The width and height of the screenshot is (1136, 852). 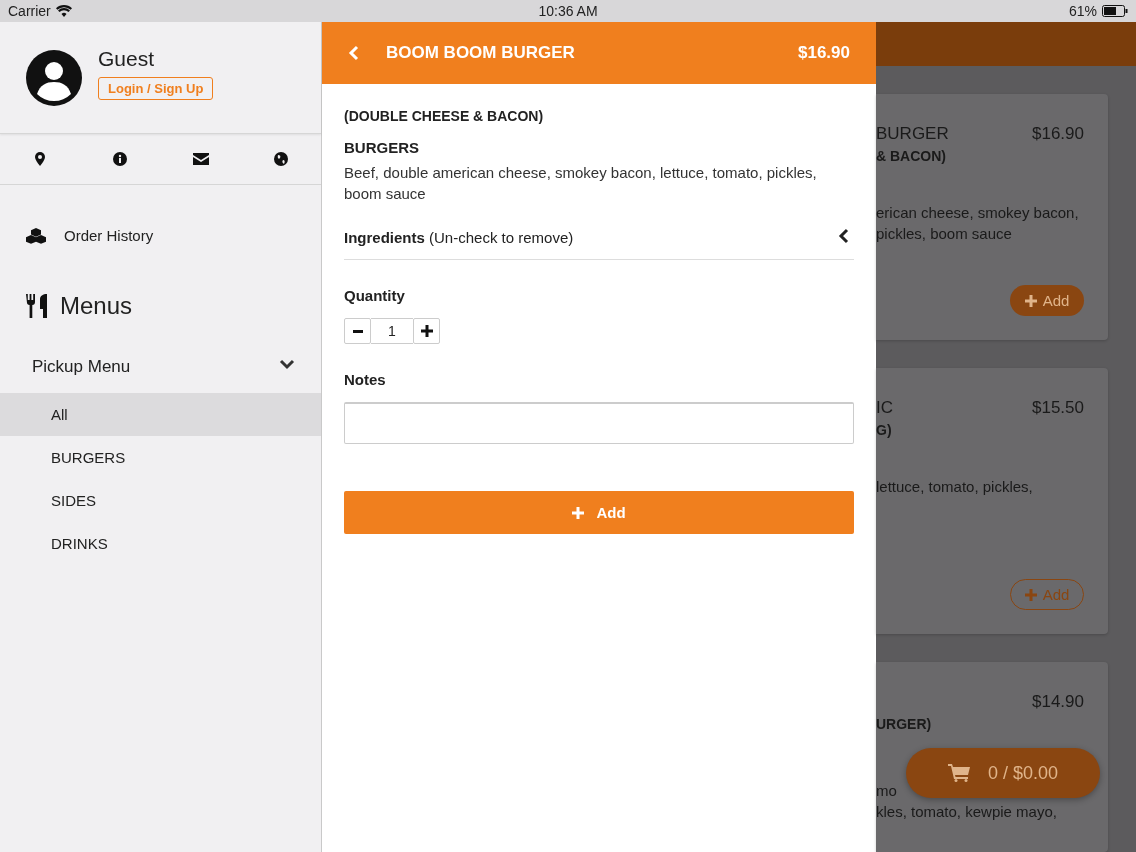 What do you see at coordinates (966, 812) in the screenshot?
I see `card-description: kles, tomato, kewpie mayo,` at bounding box center [966, 812].